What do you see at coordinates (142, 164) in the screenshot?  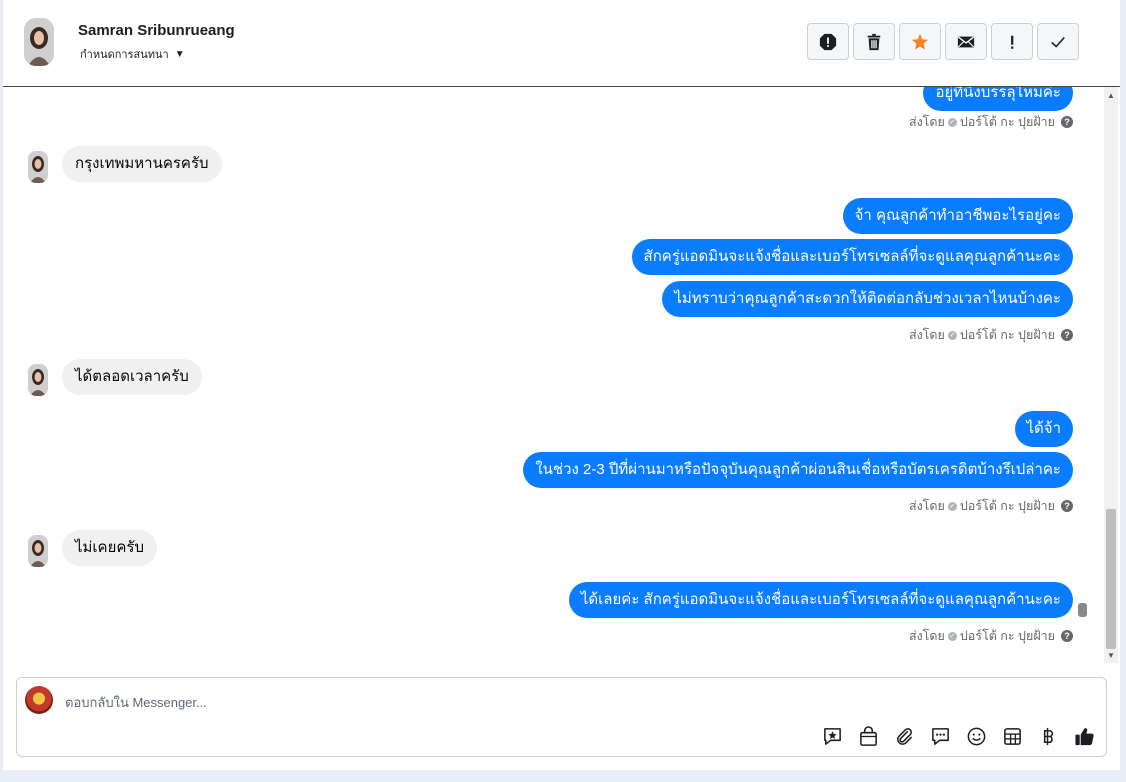 I see `message-bubble-incoming: กรุงเทพมหานครครับ` at bounding box center [142, 164].